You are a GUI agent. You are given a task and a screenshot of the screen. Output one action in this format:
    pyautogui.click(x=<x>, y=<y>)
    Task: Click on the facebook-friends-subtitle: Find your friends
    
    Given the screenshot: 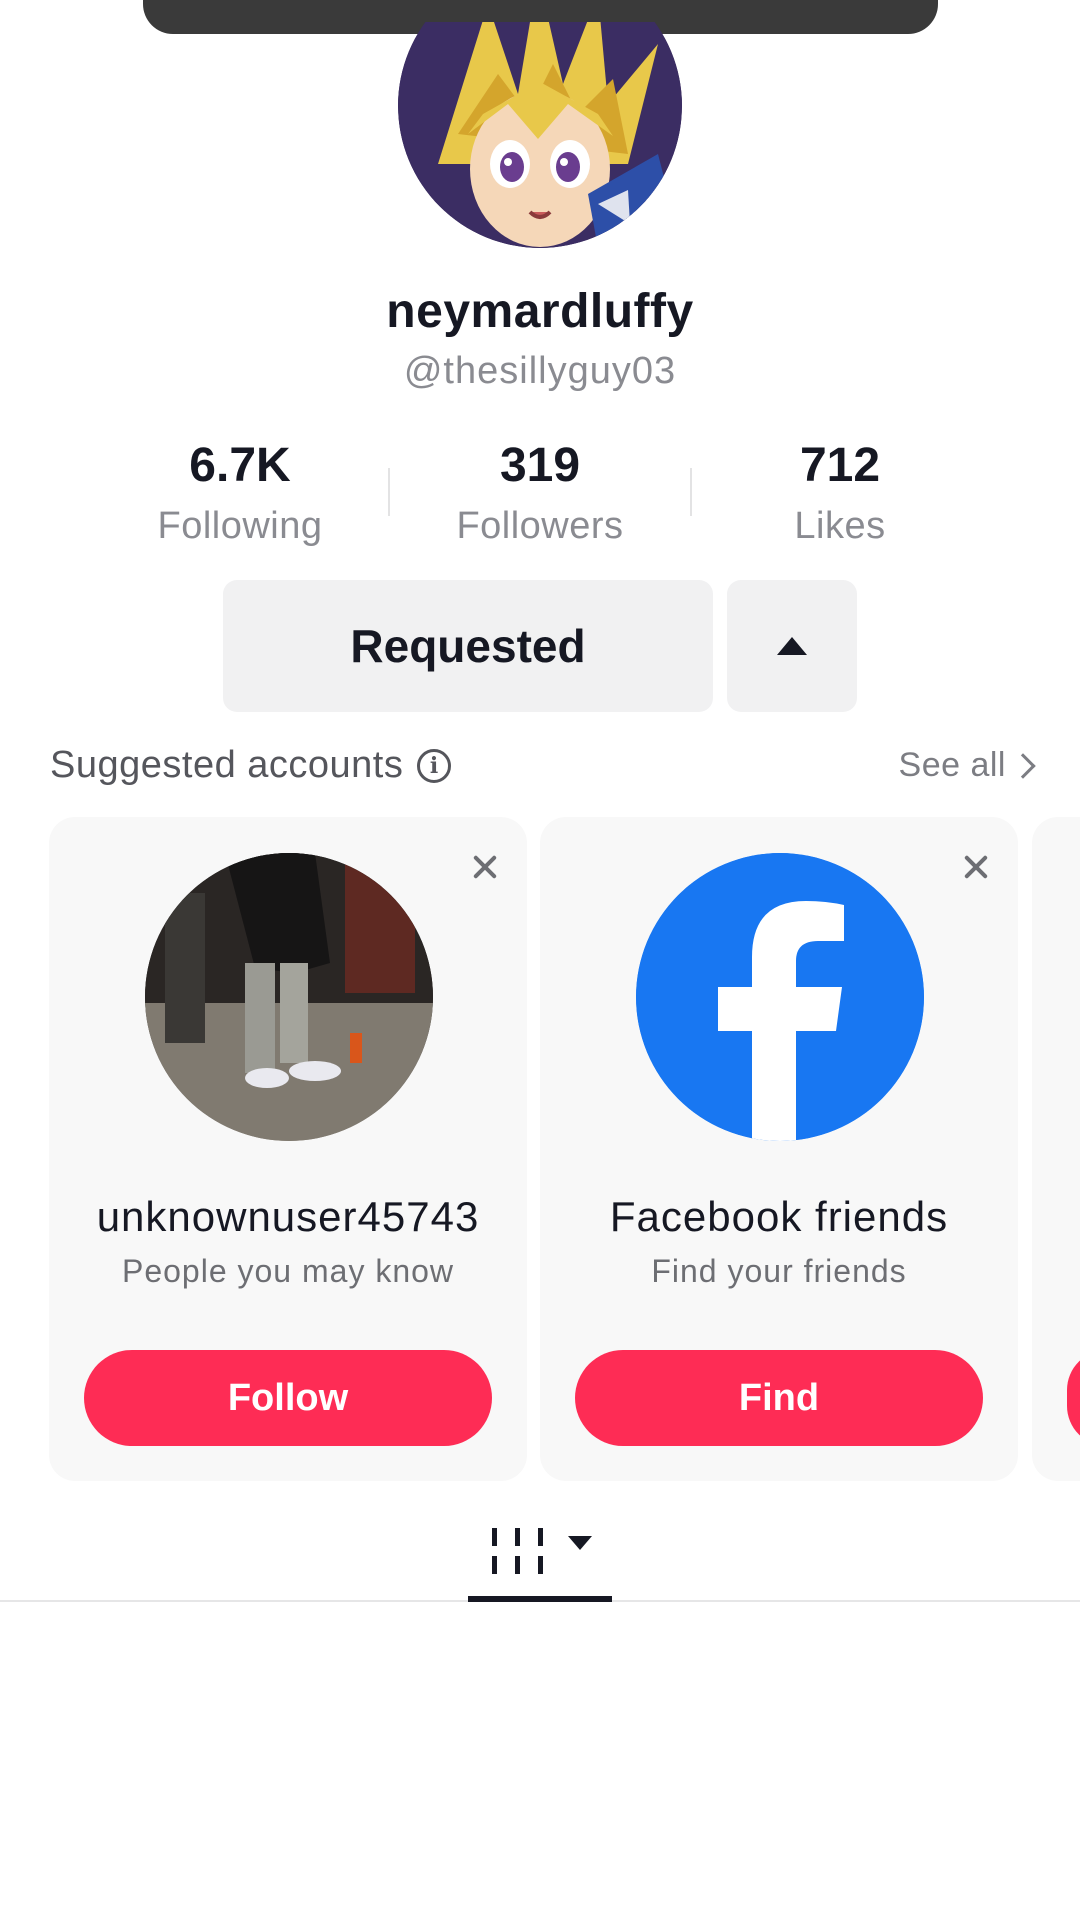 What is the action you would take?
    pyautogui.click(x=779, y=1271)
    